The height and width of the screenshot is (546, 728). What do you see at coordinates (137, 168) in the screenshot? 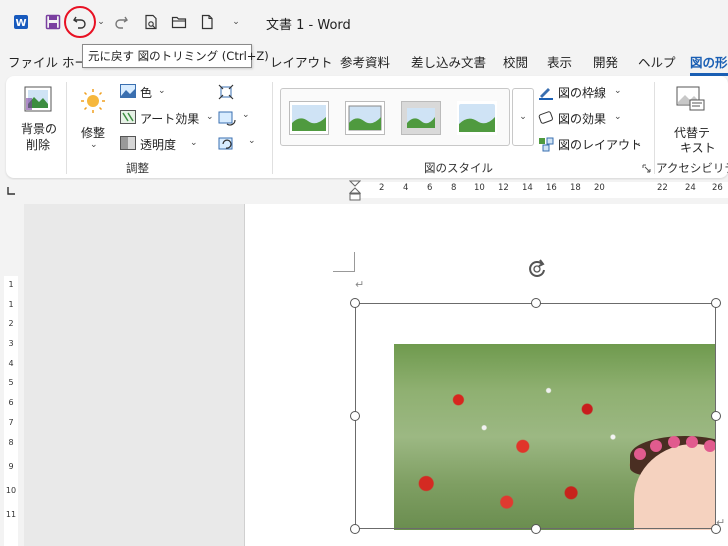
I see `adjust-group-label: 調整` at bounding box center [137, 168].